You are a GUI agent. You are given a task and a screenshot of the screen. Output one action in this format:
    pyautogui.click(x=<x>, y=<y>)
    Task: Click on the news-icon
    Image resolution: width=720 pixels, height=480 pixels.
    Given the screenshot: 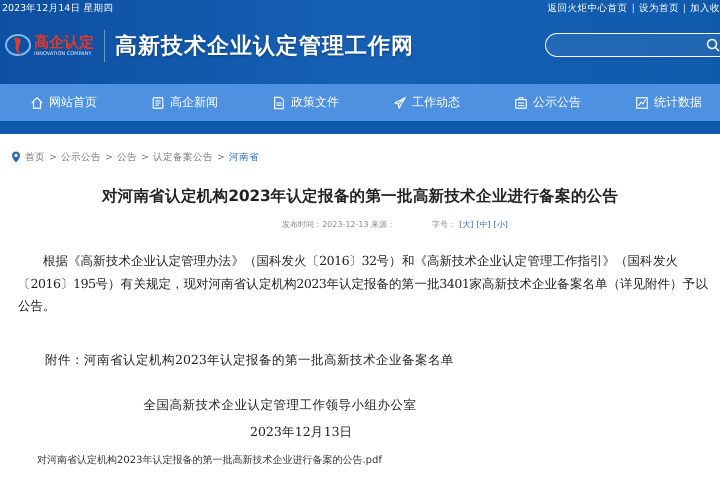 What is the action you would take?
    pyautogui.click(x=158, y=103)
    